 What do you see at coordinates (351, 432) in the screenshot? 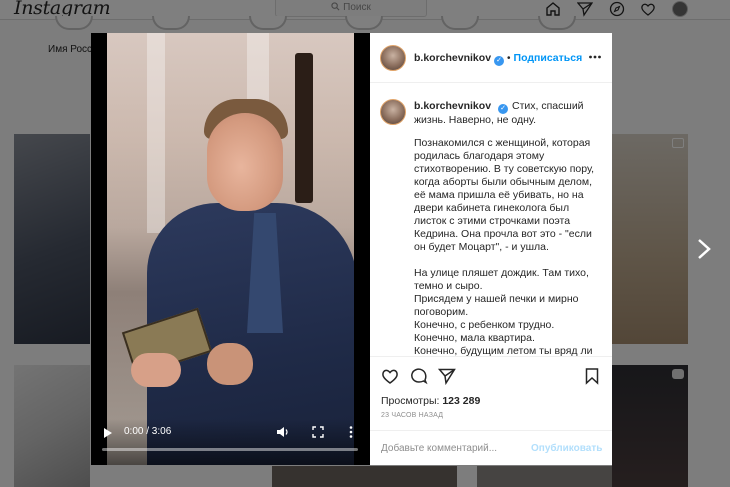
I see `video-more-icon` at bounding box center [351, 432].